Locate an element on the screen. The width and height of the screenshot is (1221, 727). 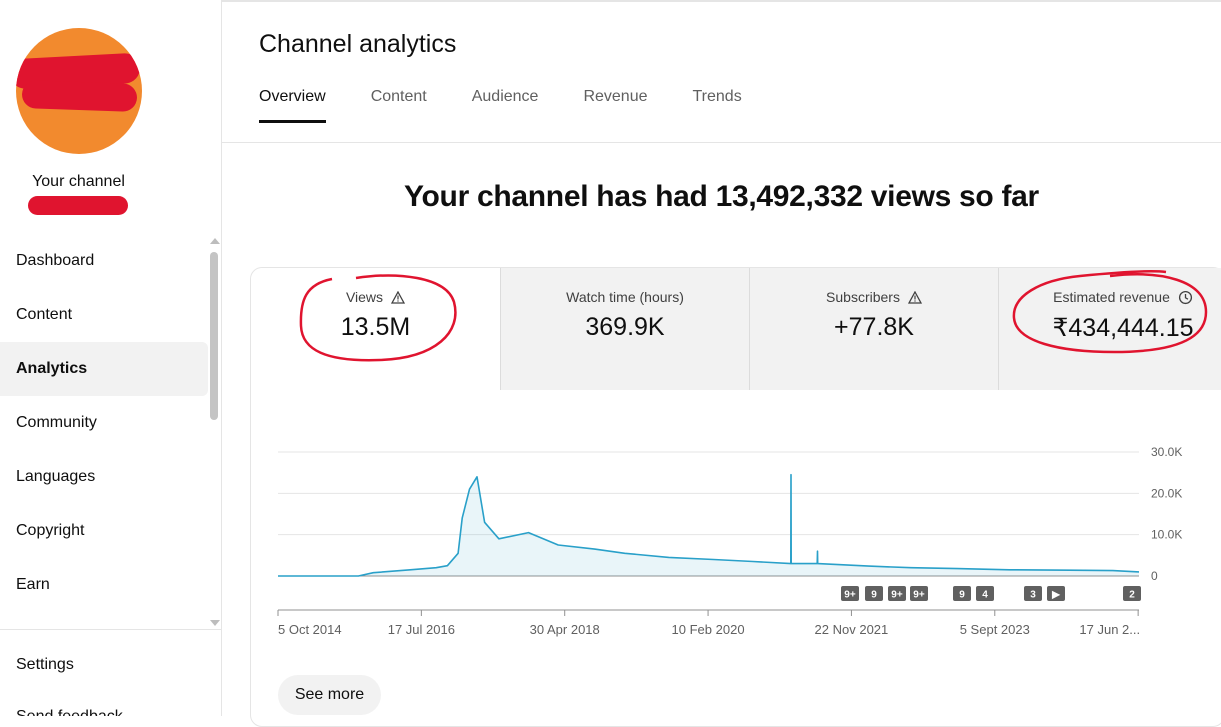
event-badge: 4 is located at coordinates (985, 593).